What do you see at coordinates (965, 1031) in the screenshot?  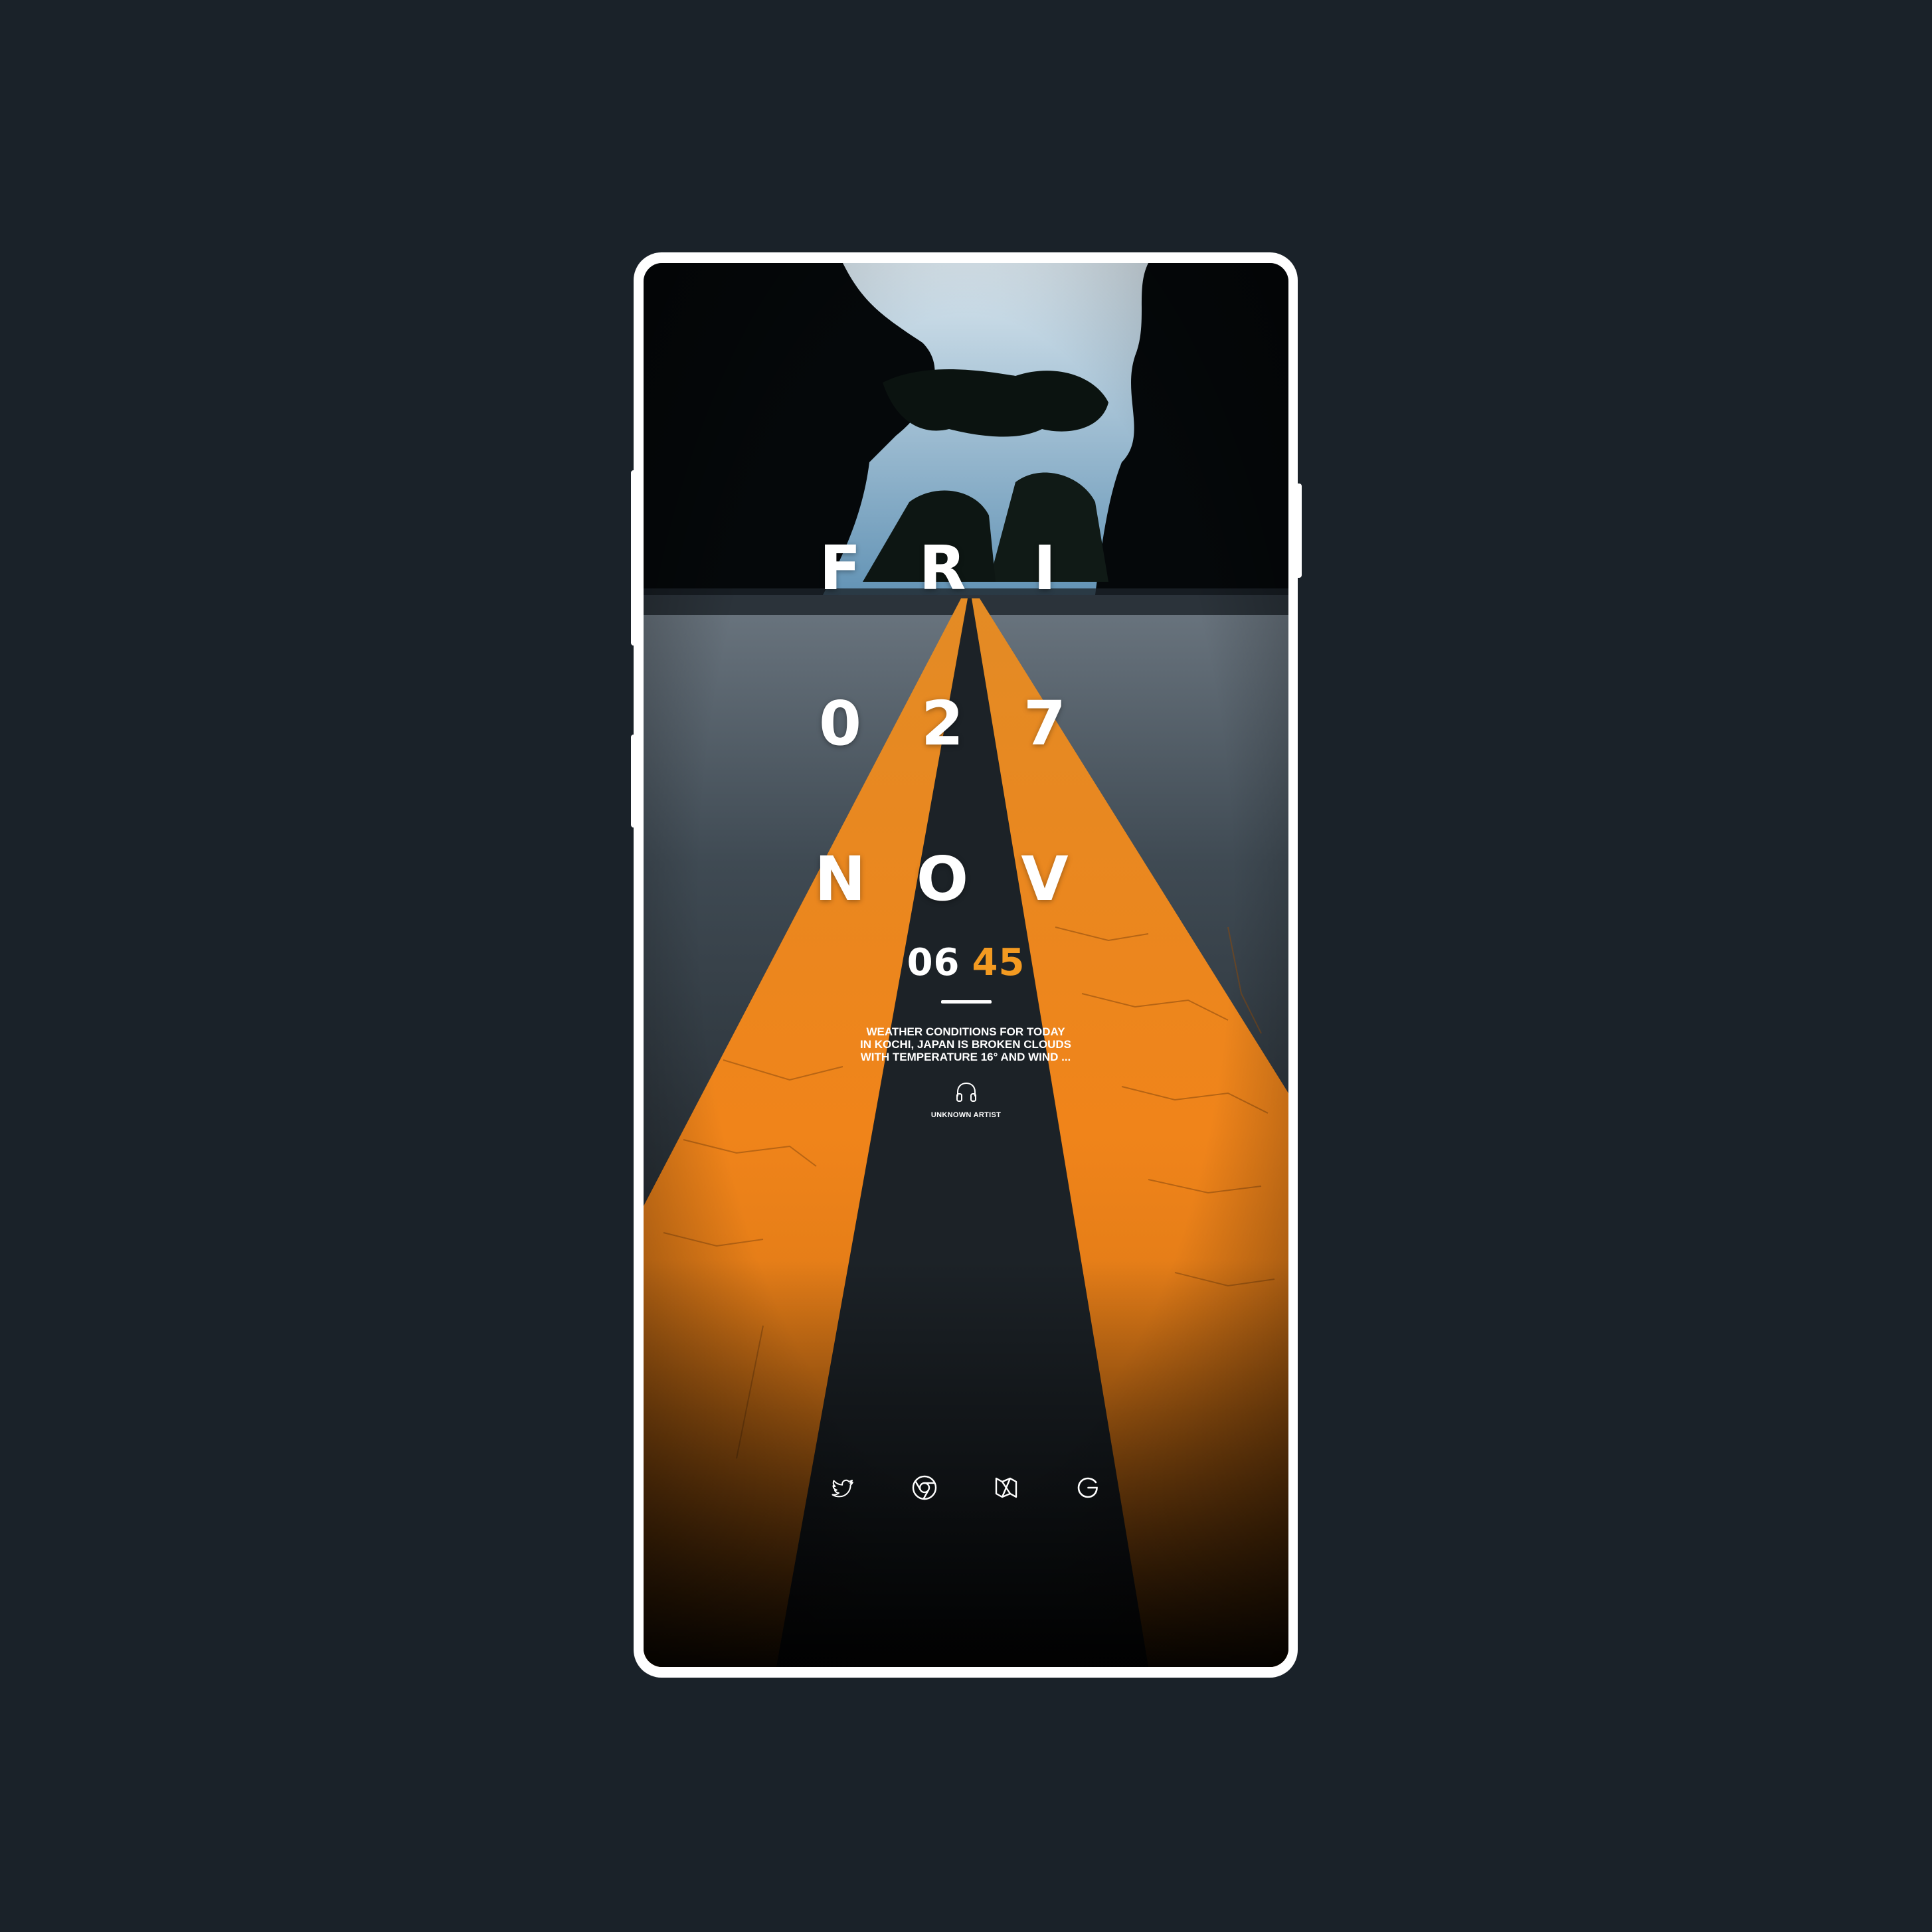 I see `weather-line: WEATHER CONDITIONS FOR TODAY` at bounding box center [965, 1031].